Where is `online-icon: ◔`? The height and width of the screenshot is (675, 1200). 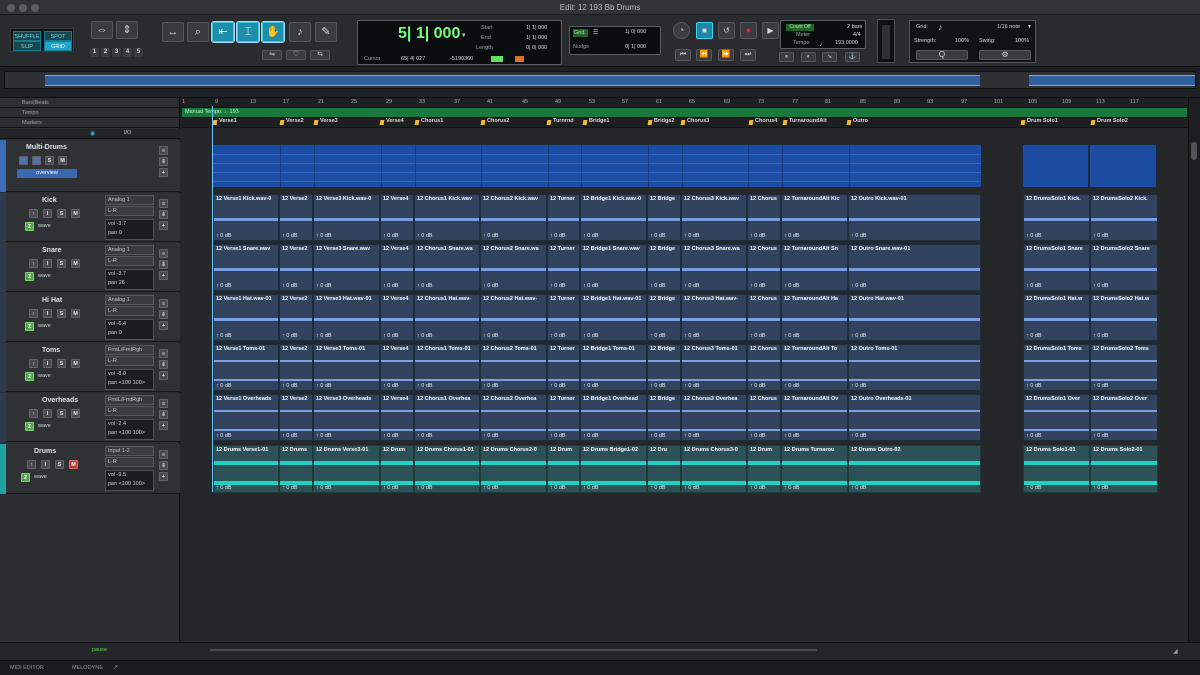
online-icon: ◔ is located at coordinates (681, 30).